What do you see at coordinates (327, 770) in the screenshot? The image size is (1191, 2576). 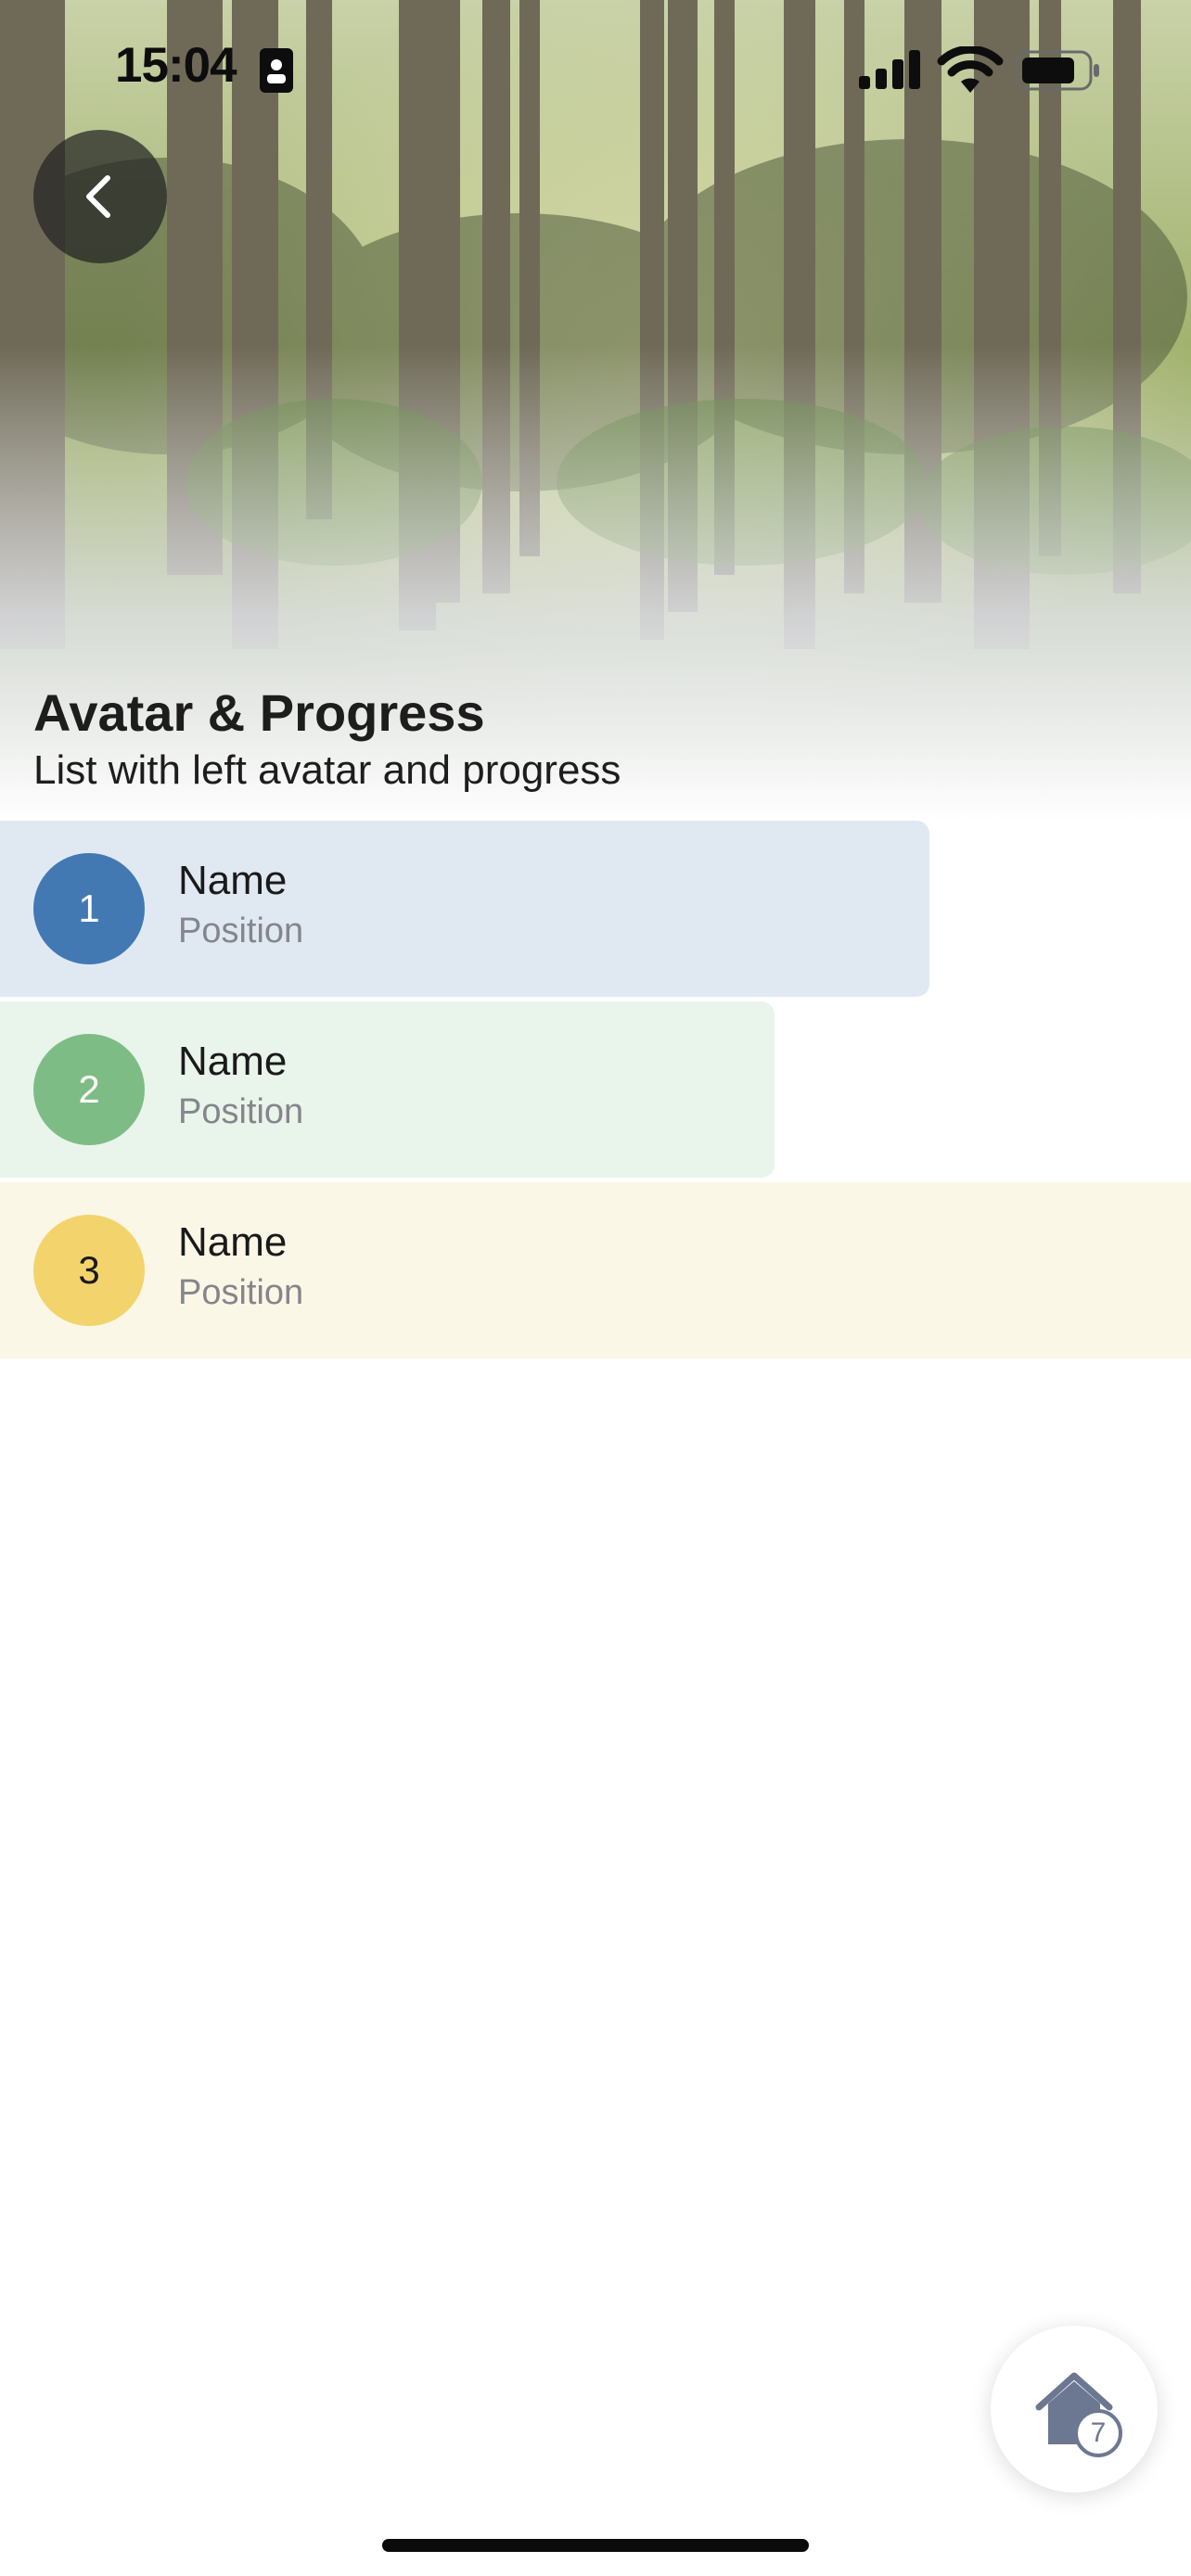 I see `page-subtitle: List with left avatar and progress` at bounding box center [327, 770].